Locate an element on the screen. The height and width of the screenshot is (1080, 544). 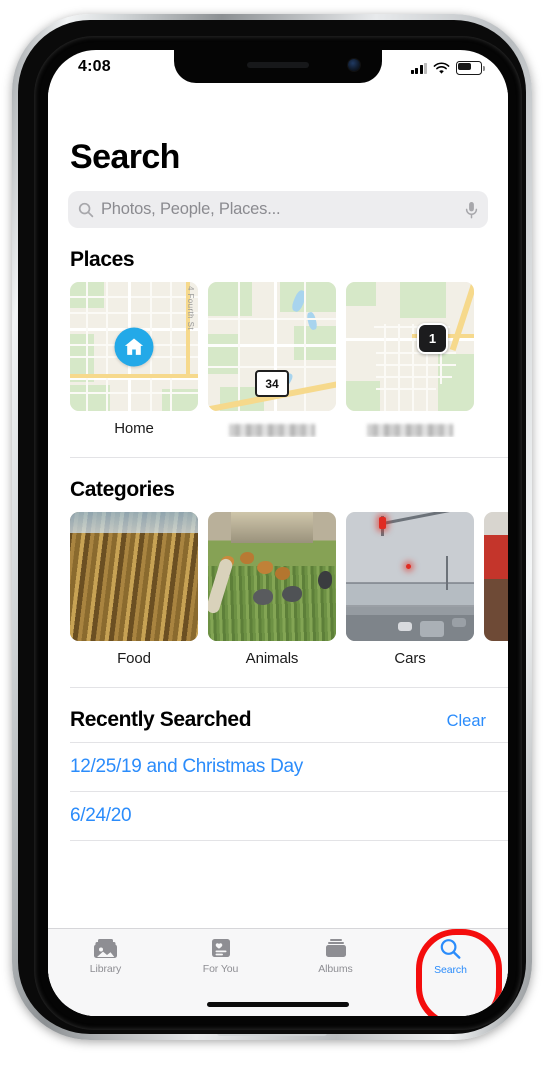
tab-label: Albums is located at coordinates (335, 969).